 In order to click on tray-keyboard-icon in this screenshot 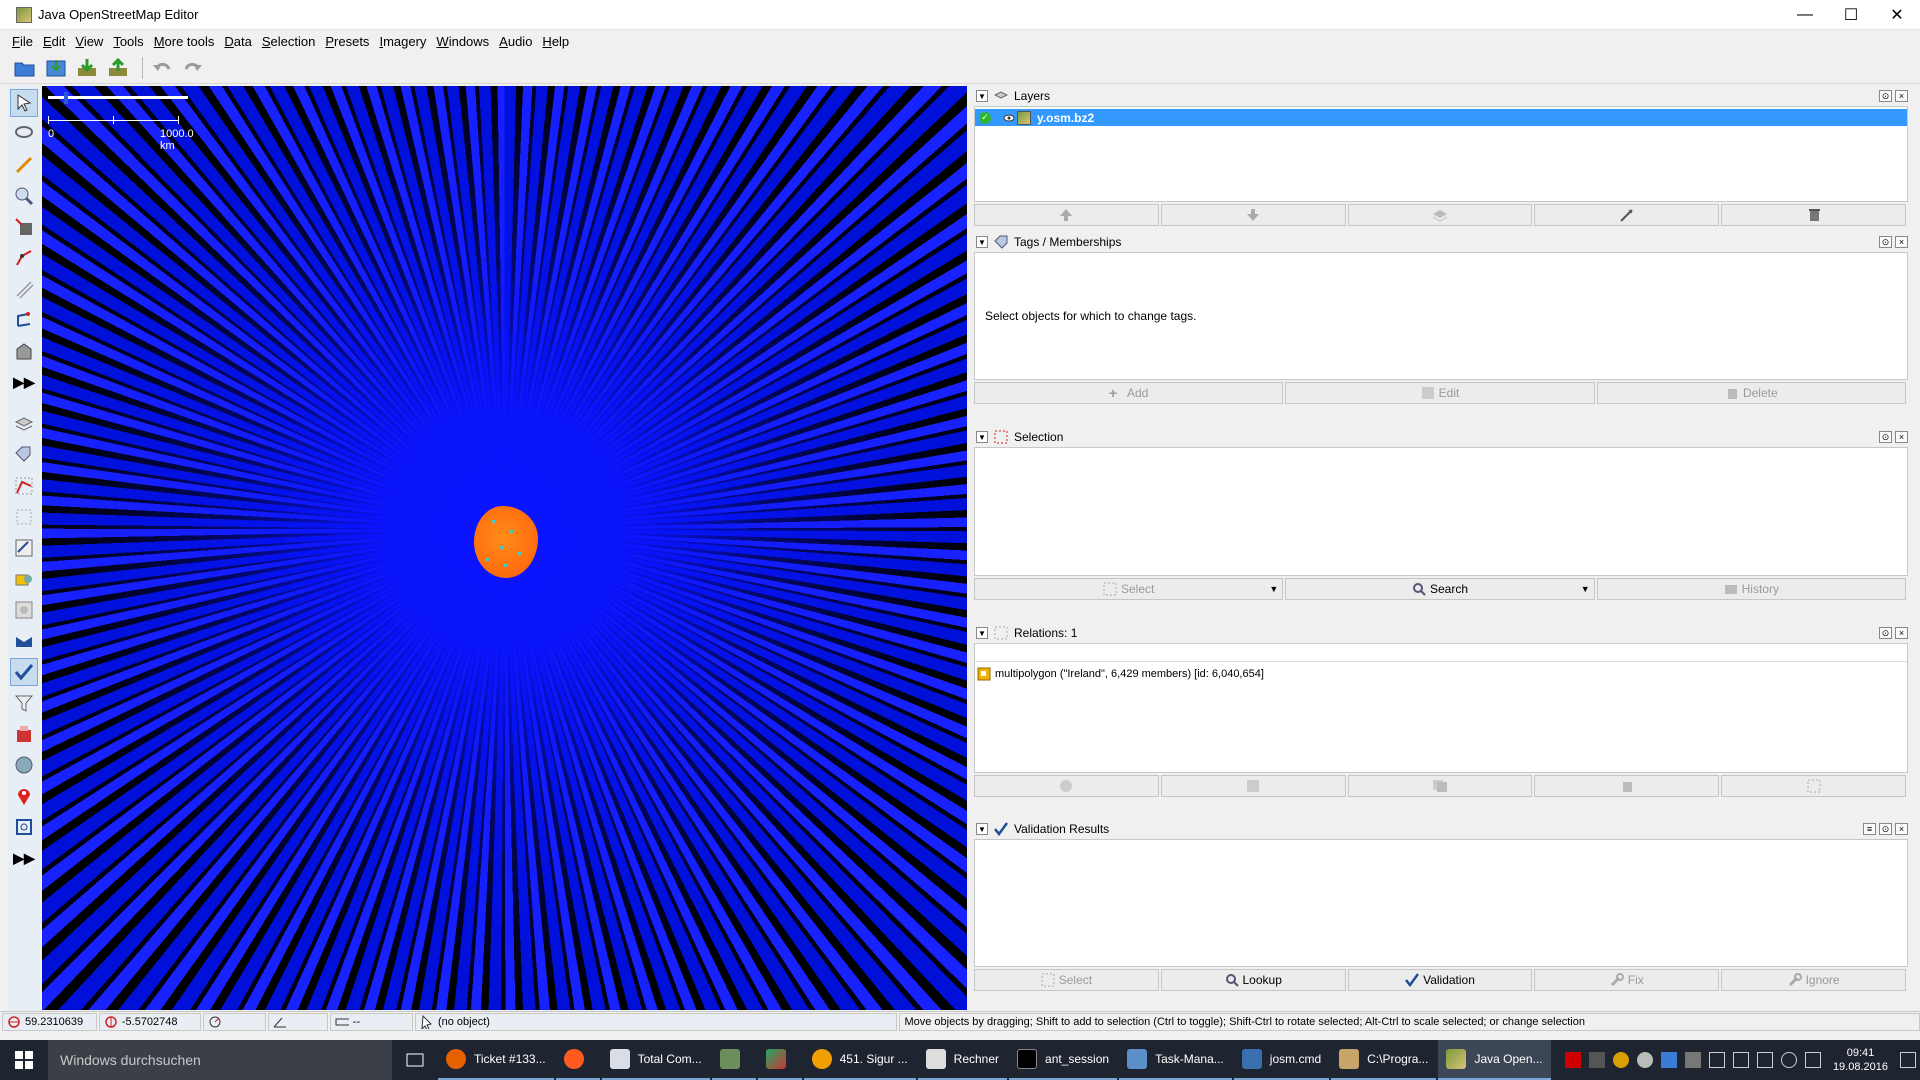, I will do `click(1812, 1060)`.